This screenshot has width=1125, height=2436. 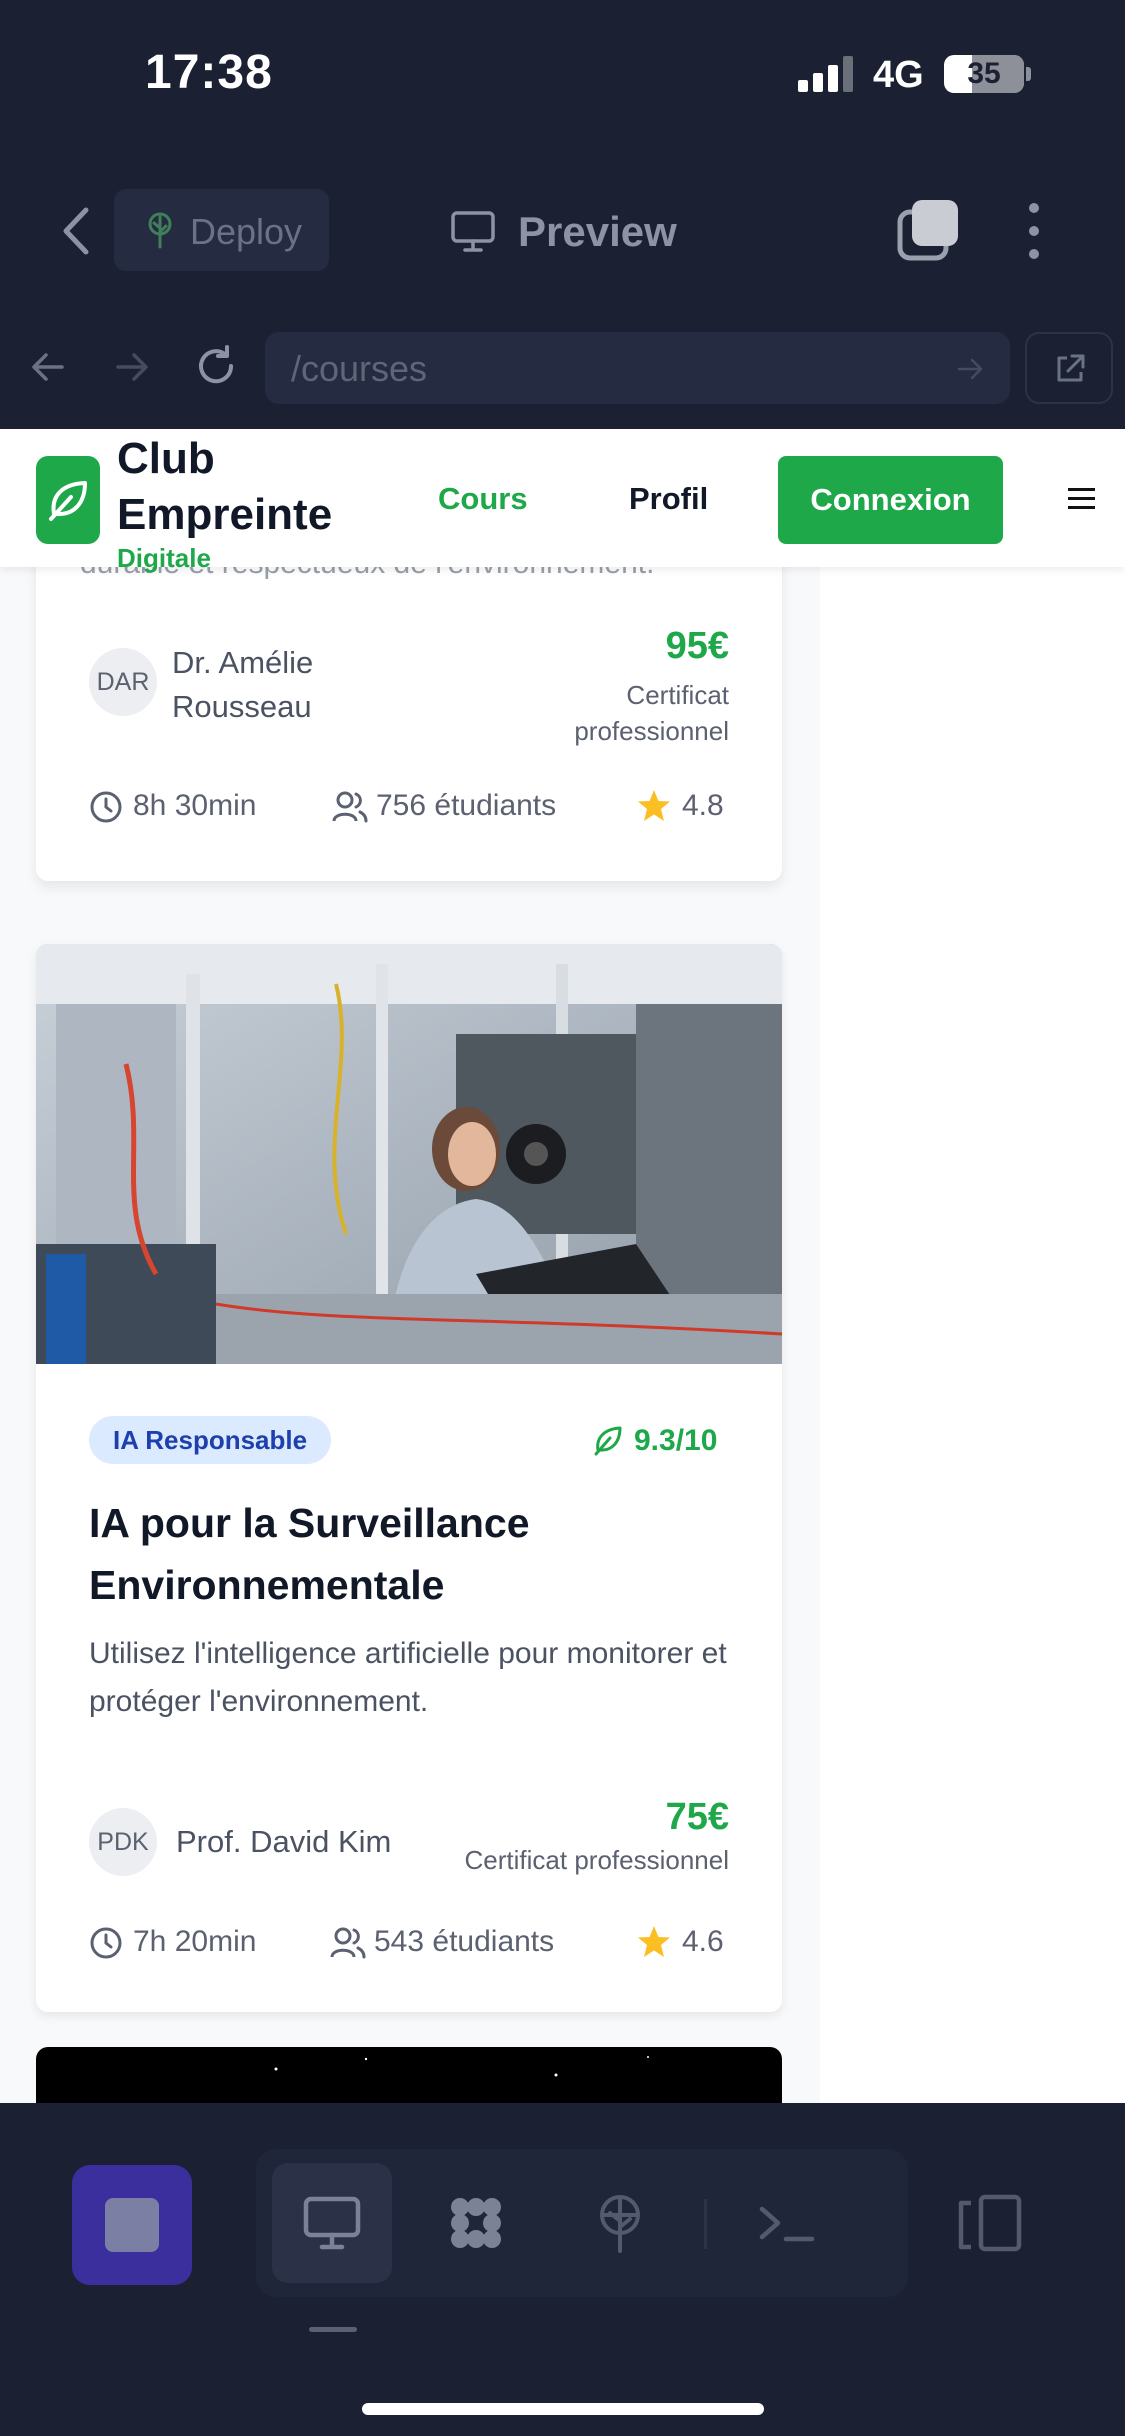 I want to click on url-input: /courses, so click(x=637, y=368).